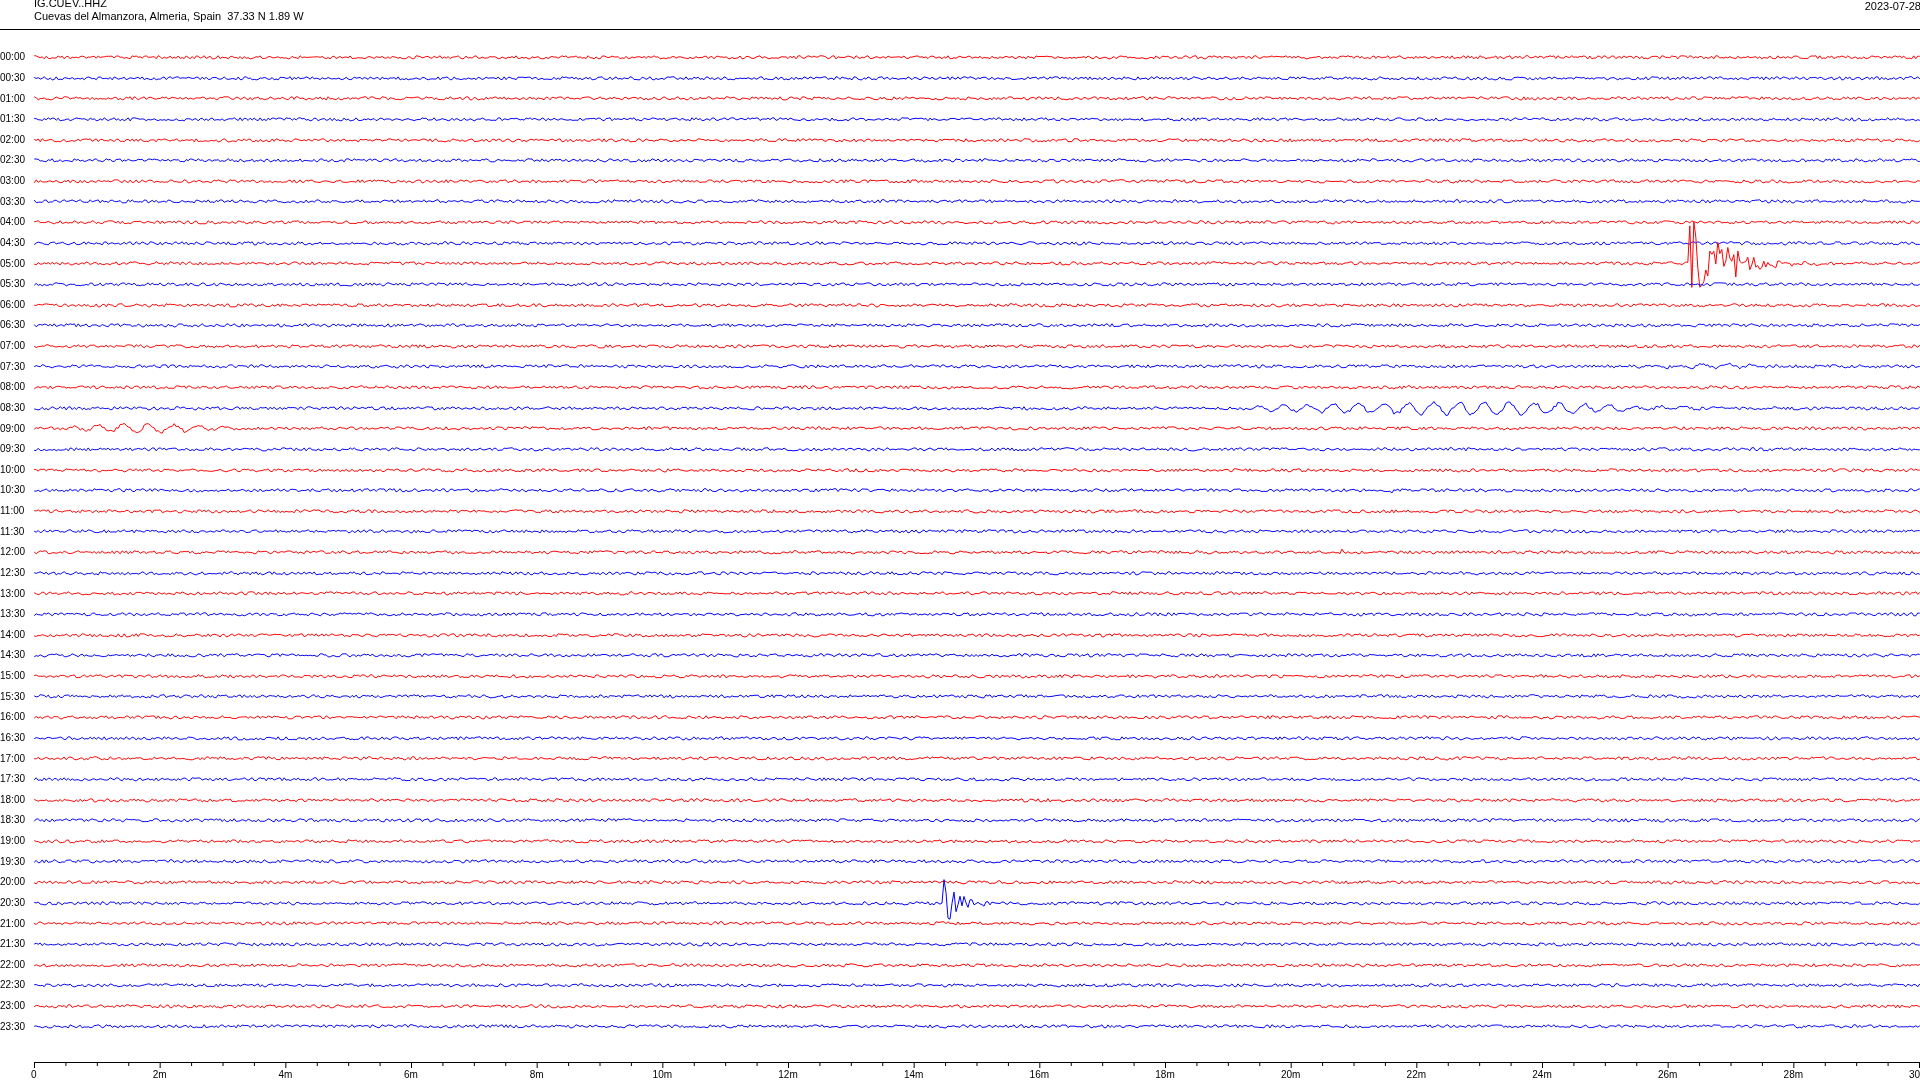 This screenshot has width=1920, height=1080. What do you see at coordinates (13, 923) in the screenshot?
I see `time-label: 21:00` at bounding box center [13, 923].